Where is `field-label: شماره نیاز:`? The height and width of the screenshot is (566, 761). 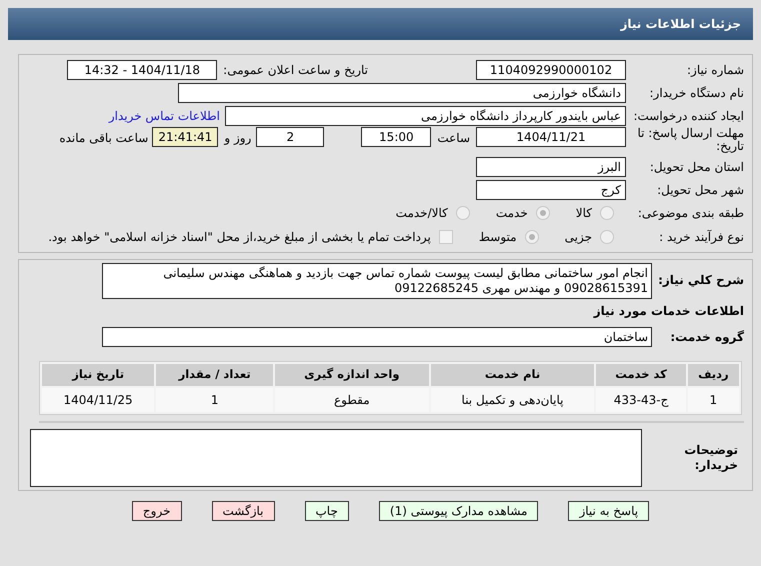 field-label: شماره نیاز: is located at coordinates (715, 70).